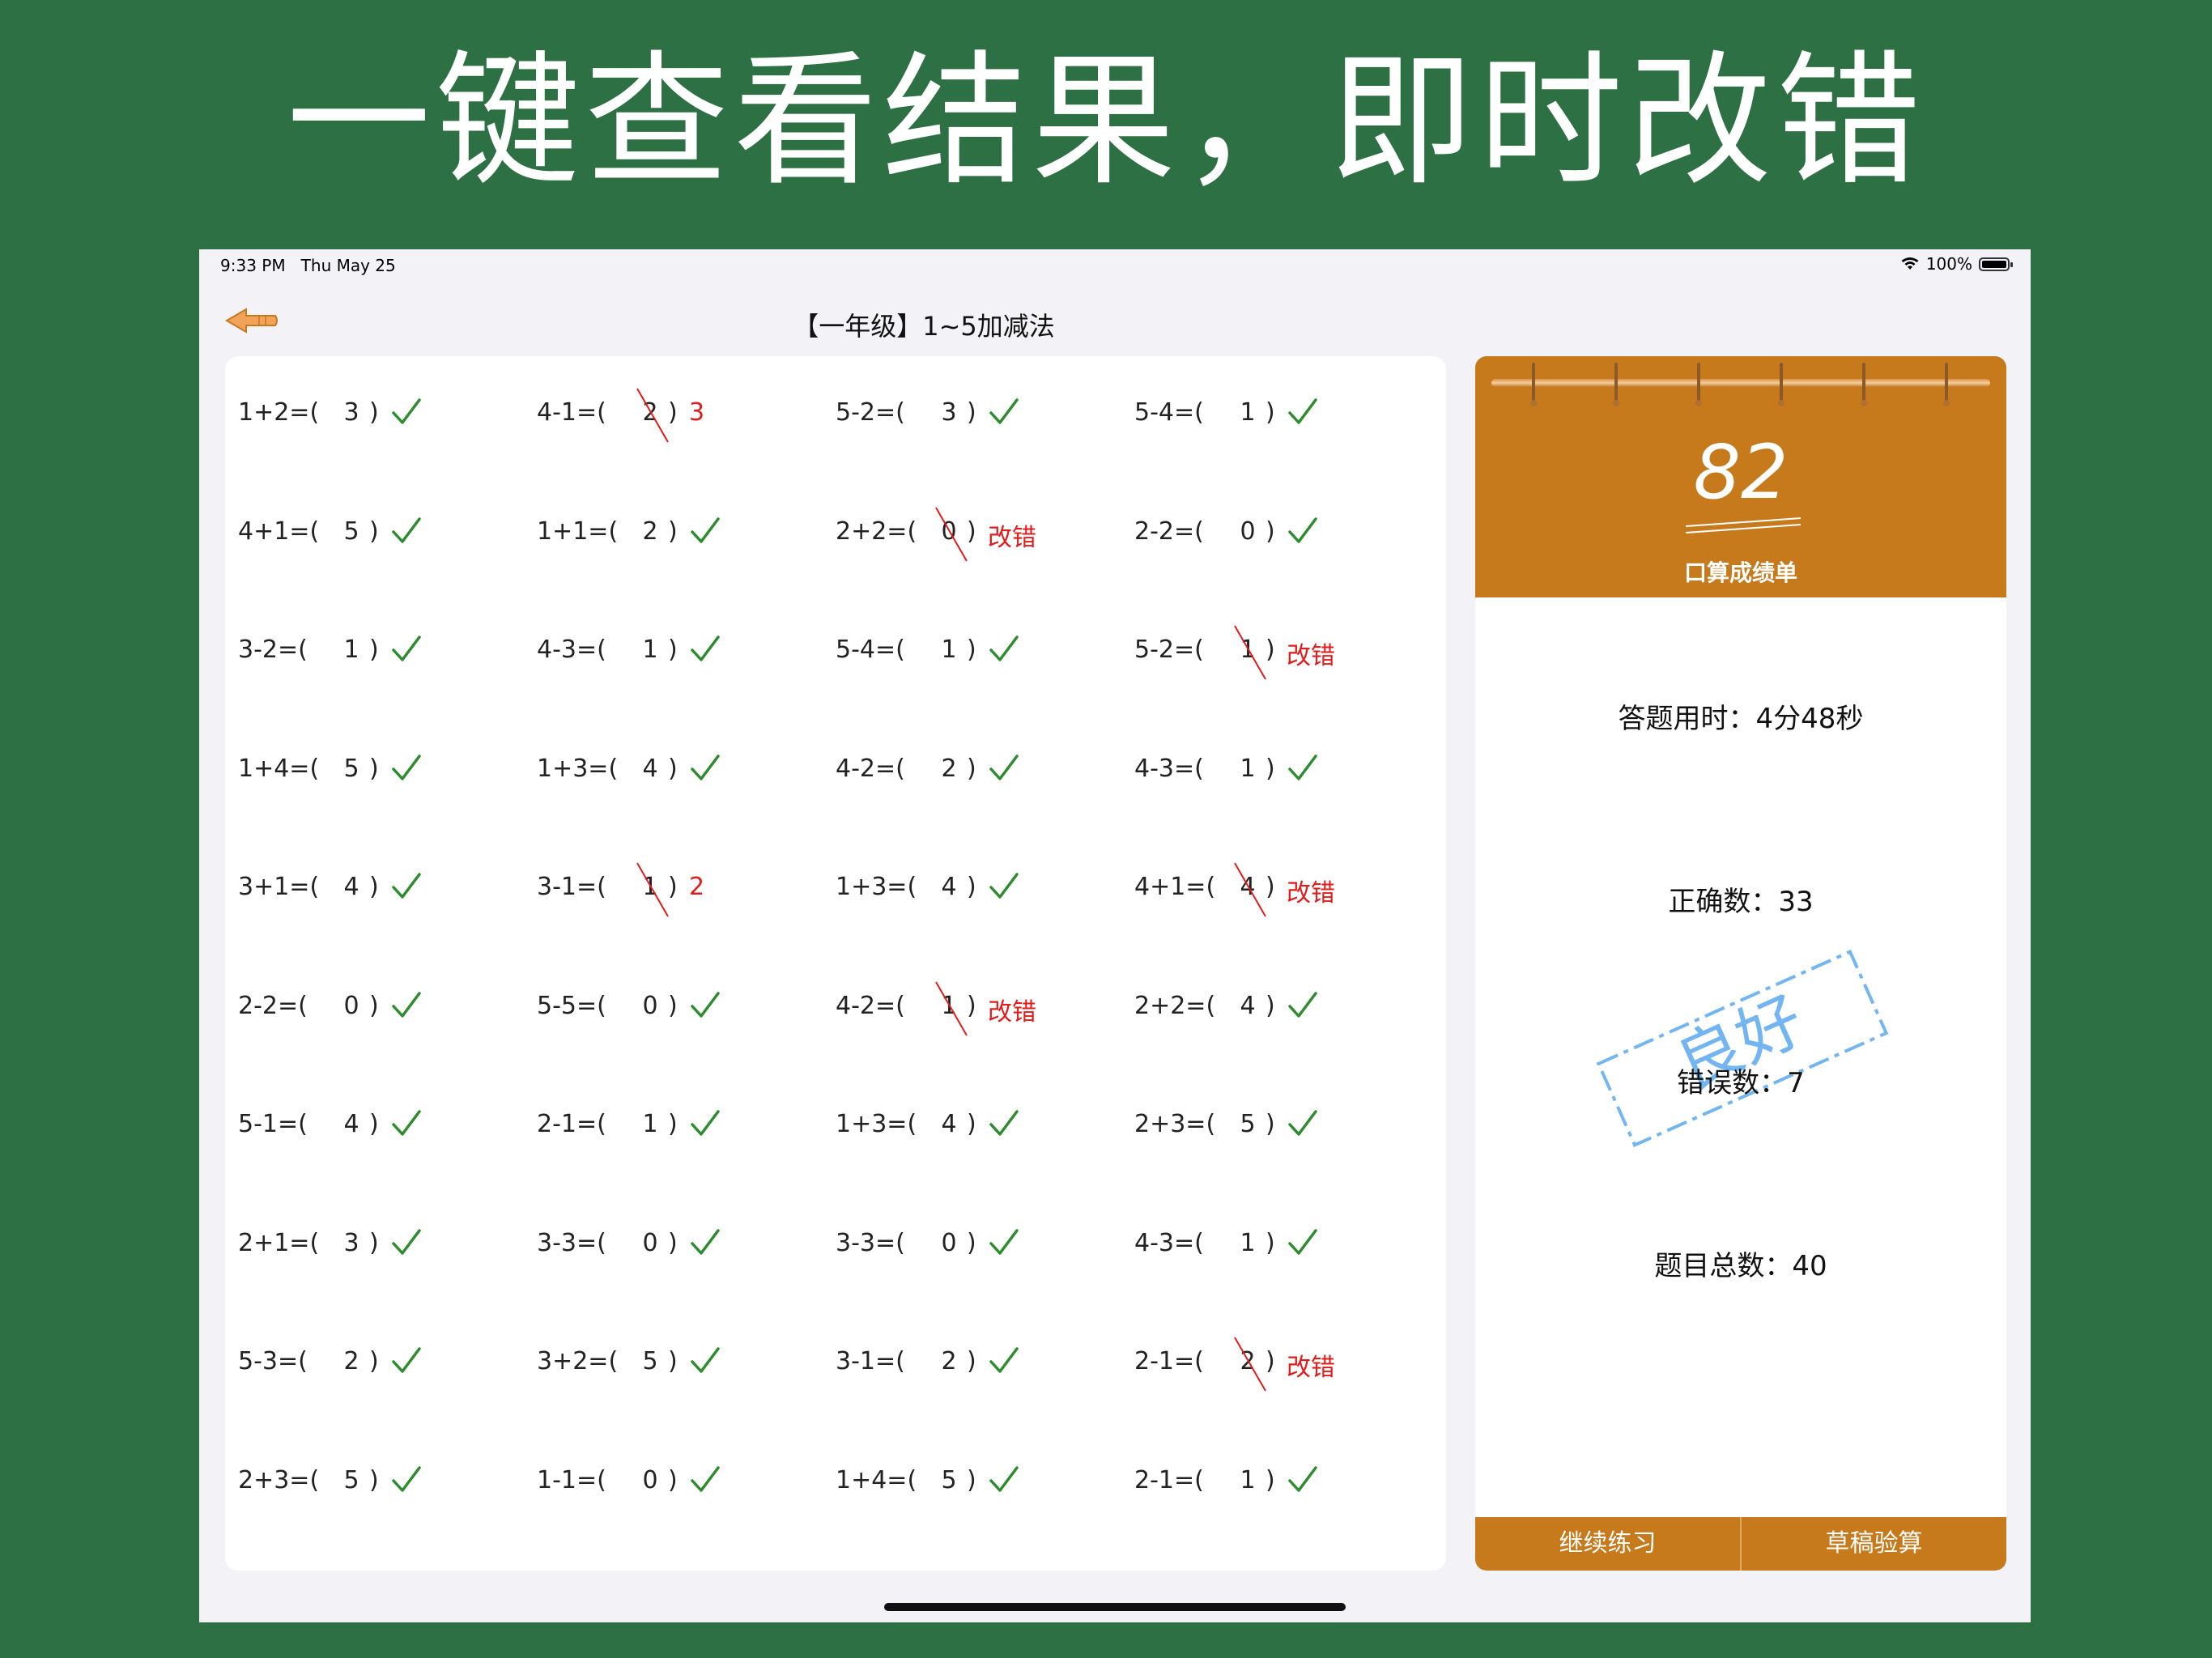 The width and height of the screenshot is (2212, 1658). I want to click on question-text: 5-5=(, so click(572, 1005).